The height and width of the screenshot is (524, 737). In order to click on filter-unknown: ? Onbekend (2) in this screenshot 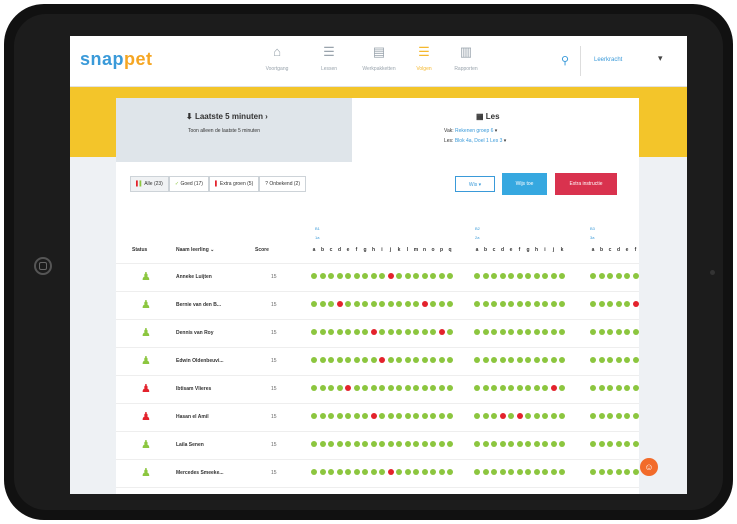, I will do `click(282, 184)`.